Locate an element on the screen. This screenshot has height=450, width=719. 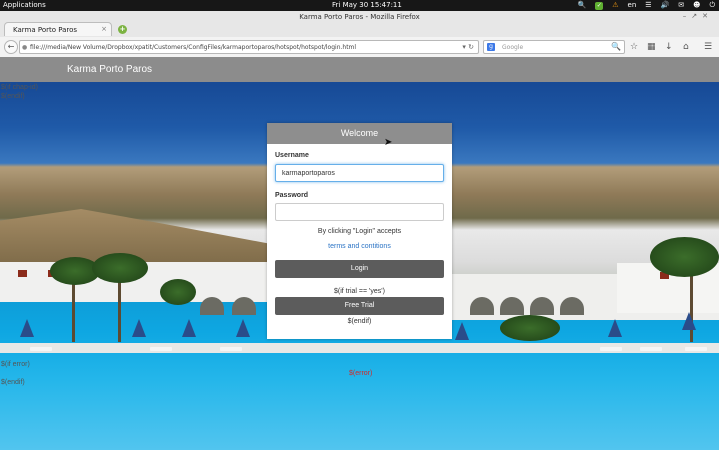
globe-icon: ● is located at coordinates (25, 47).